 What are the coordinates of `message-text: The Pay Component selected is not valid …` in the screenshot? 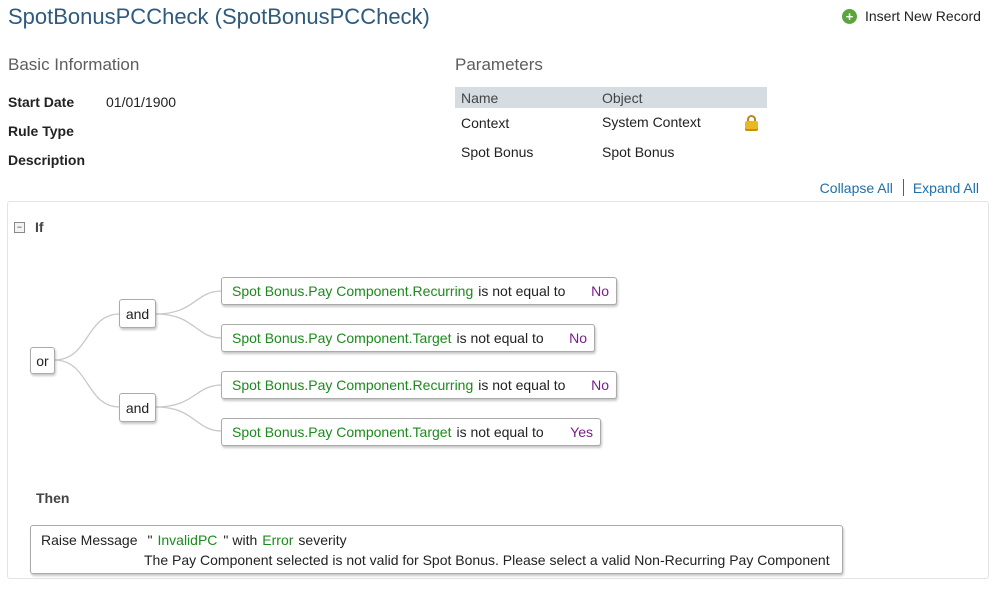 It's located at (487, 560).